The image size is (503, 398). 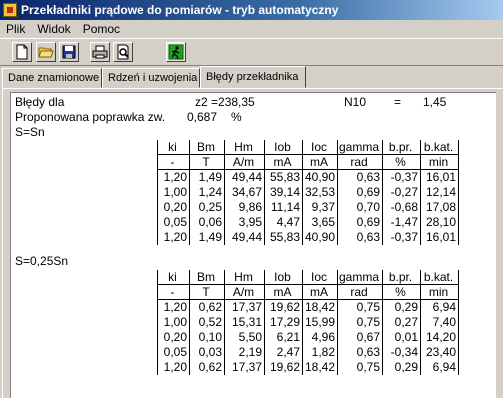 What do you see at coordinates (246, 322) in the screenshot?
I see `table-cell: 15,31` at bounding box center [246, 322].